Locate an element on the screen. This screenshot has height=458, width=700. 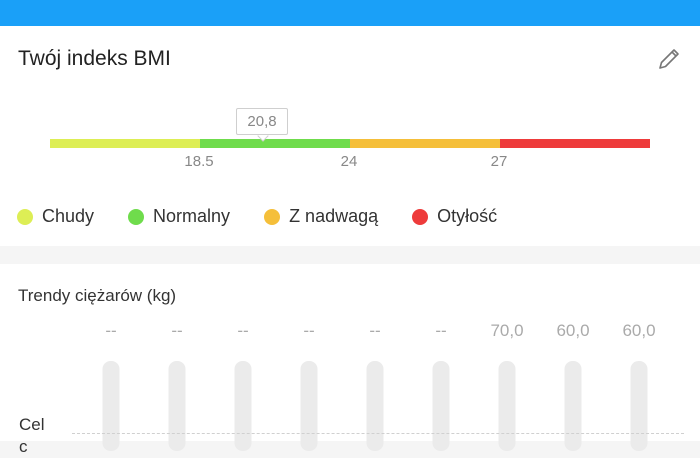
trend-title: Trendy ciężarów (kg) is located at coordinates (97, 295).